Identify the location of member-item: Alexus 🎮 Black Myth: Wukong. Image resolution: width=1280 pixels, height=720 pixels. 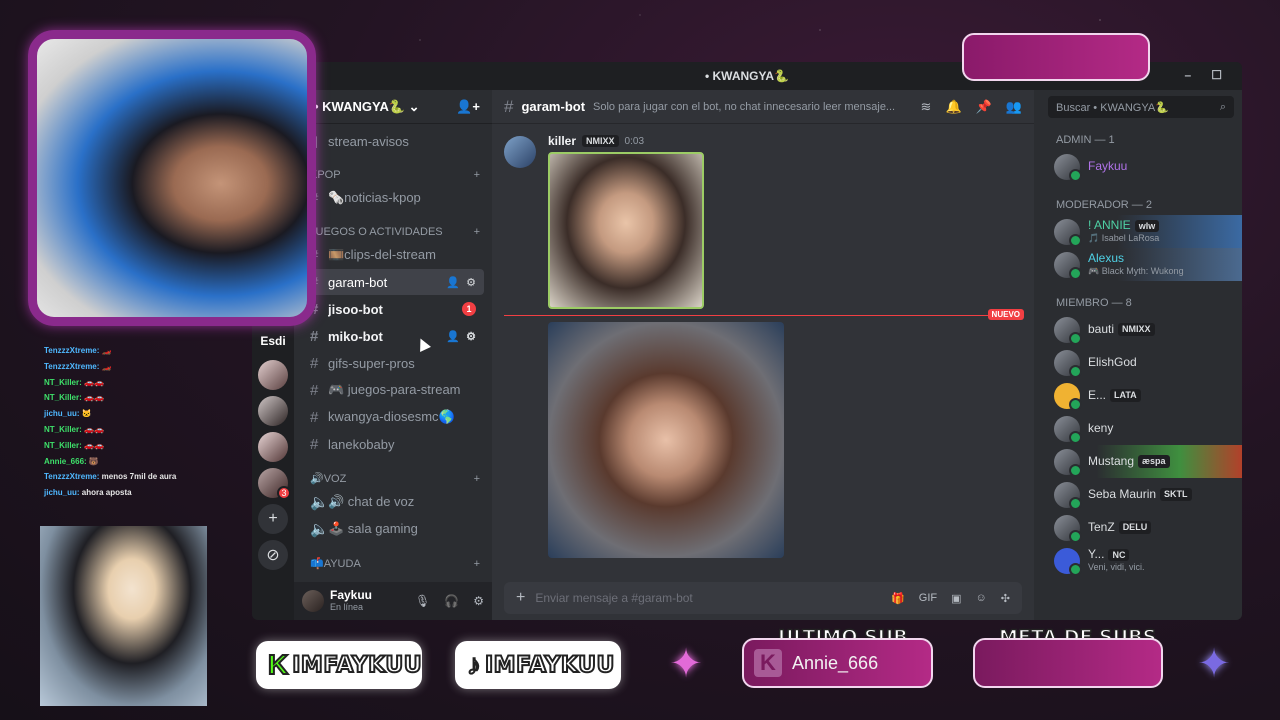
(1138, 264).